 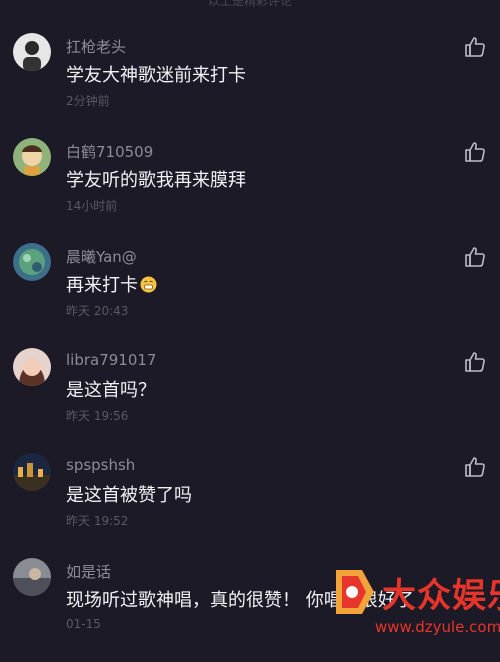 I want to click on comment-username: libra791017, so click(x=111, y=360).